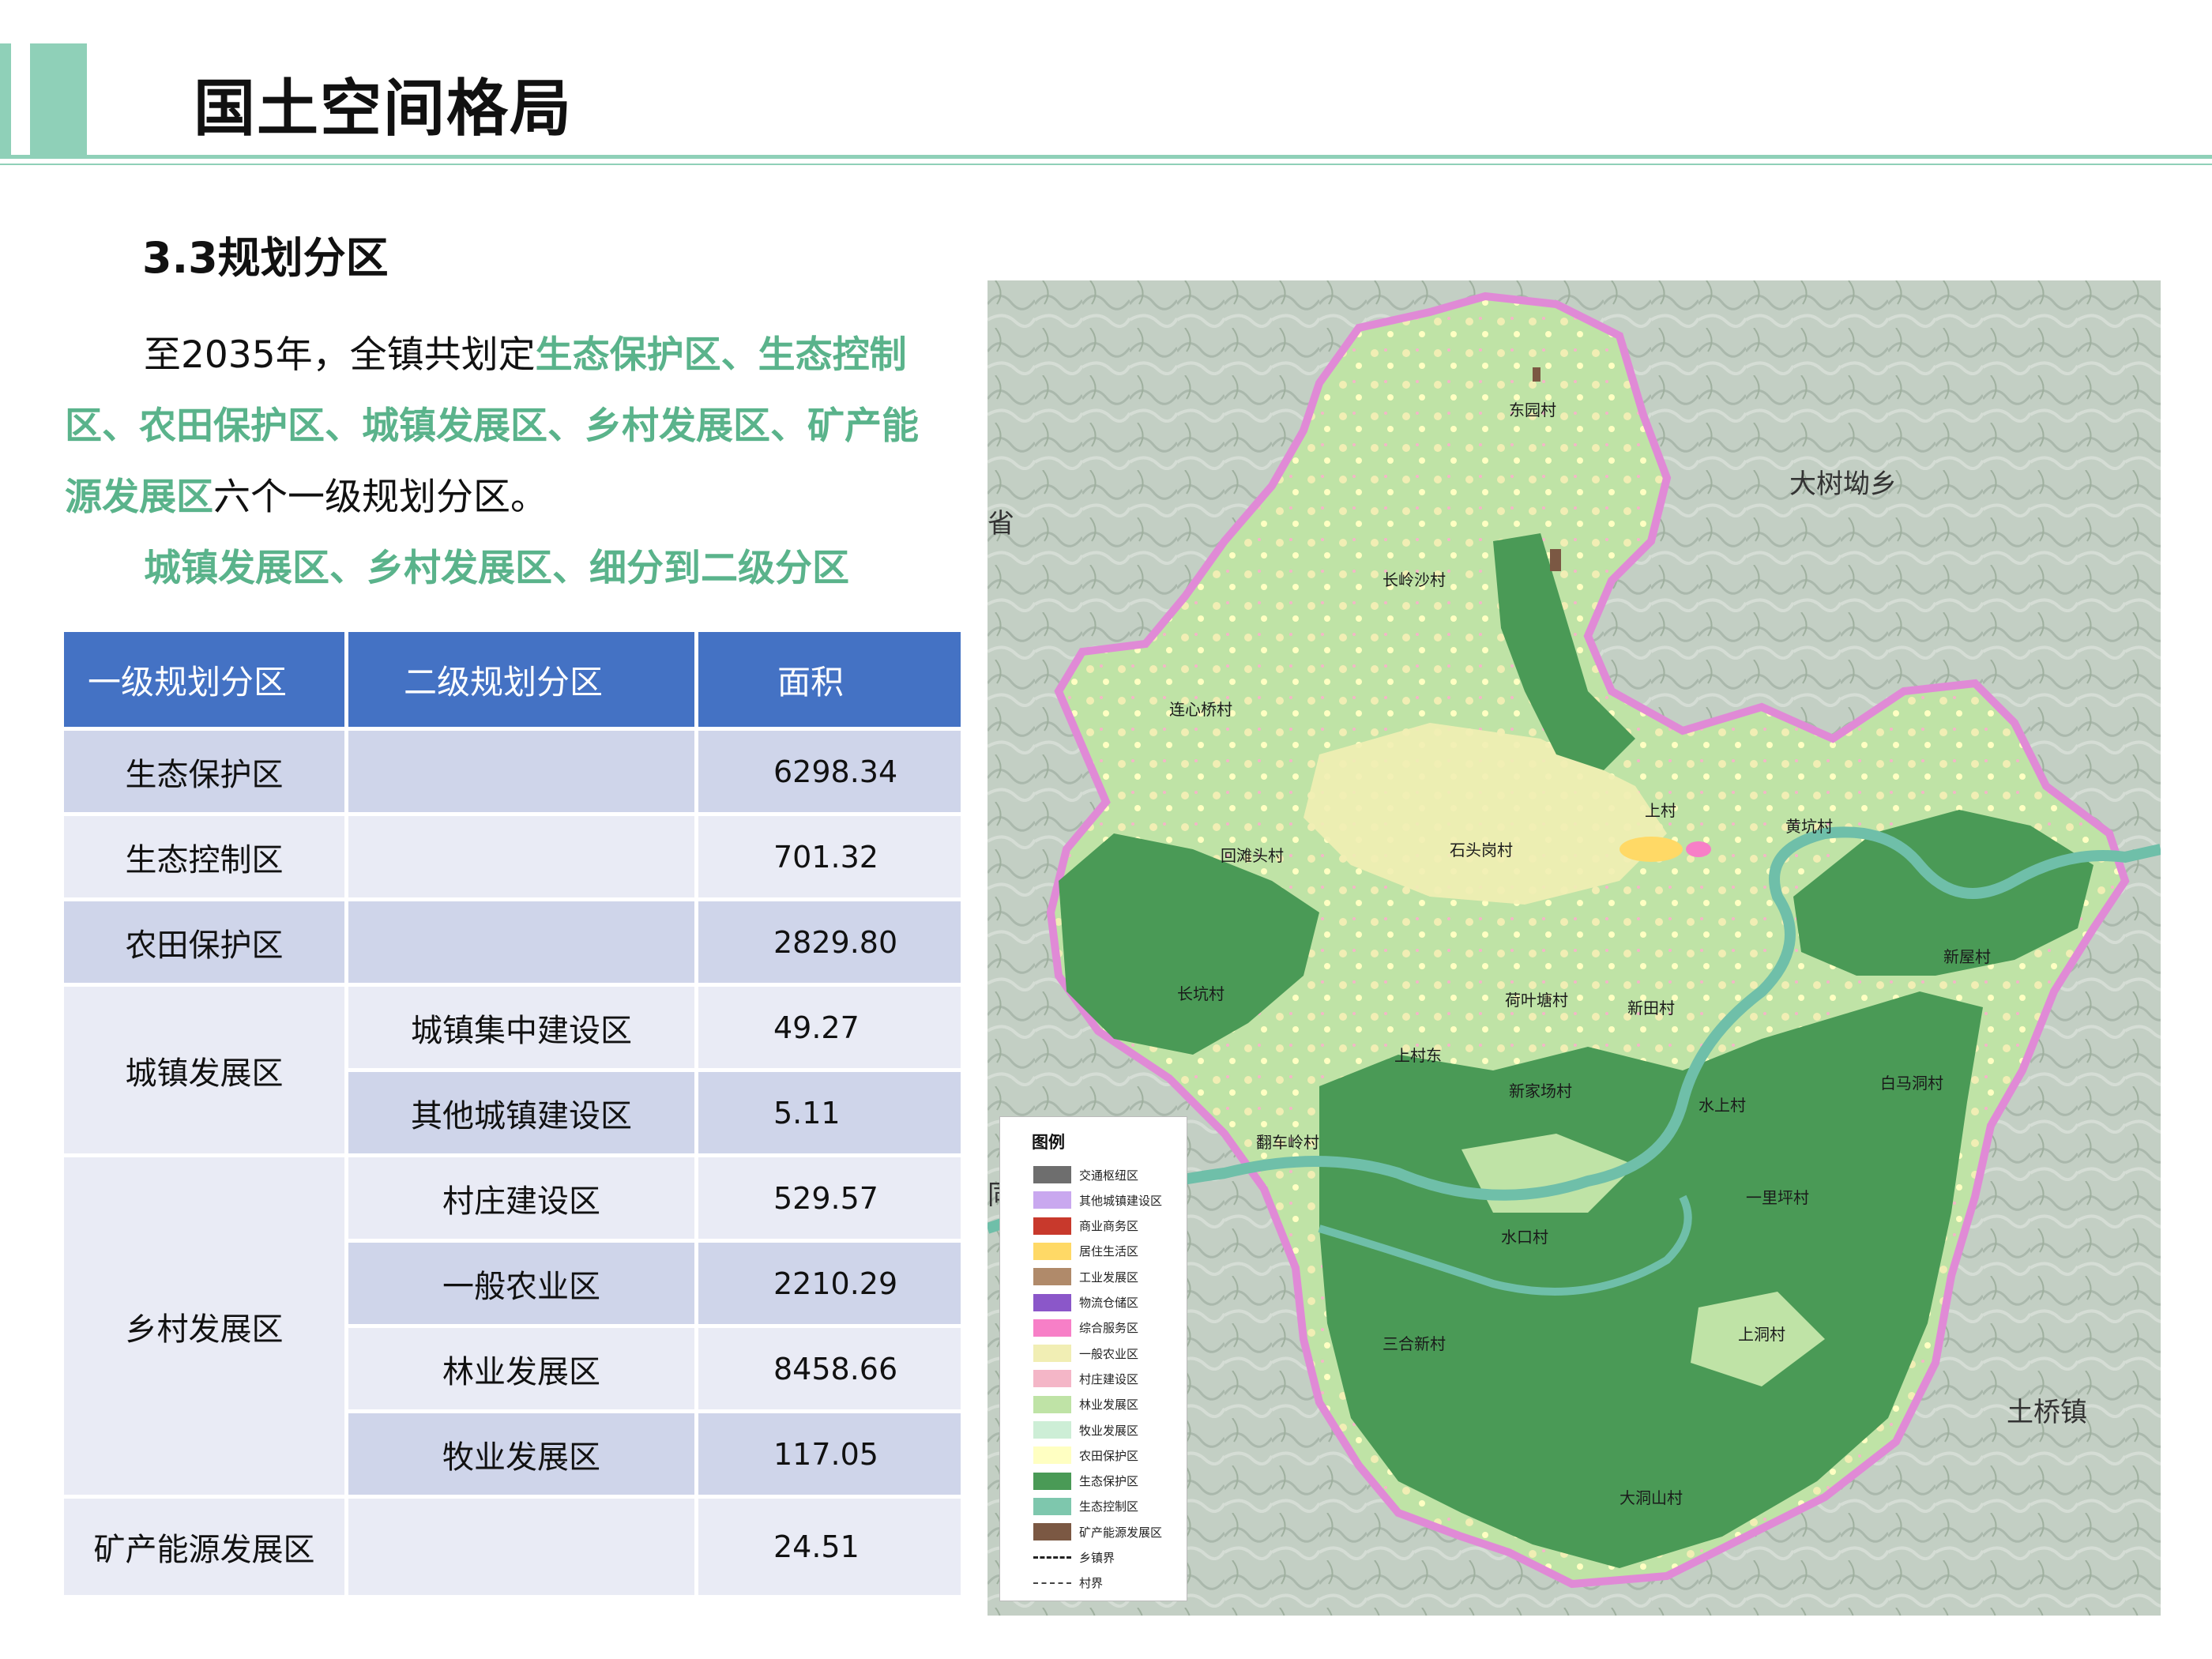 This screenshot has height=1659, width=2212. I want to click on page-title: 国土空间格局, so click(384, 109).